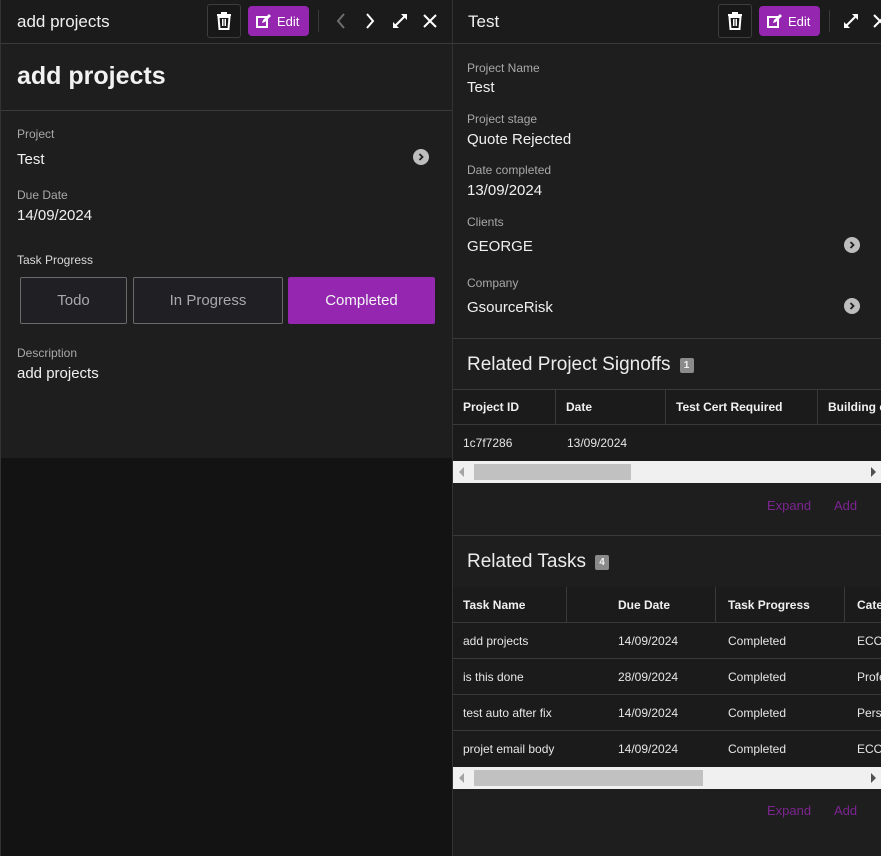  Describe the element at coordinates (510, 307) in the screenshot. I see `company-value: GsourceRisk` at that location.